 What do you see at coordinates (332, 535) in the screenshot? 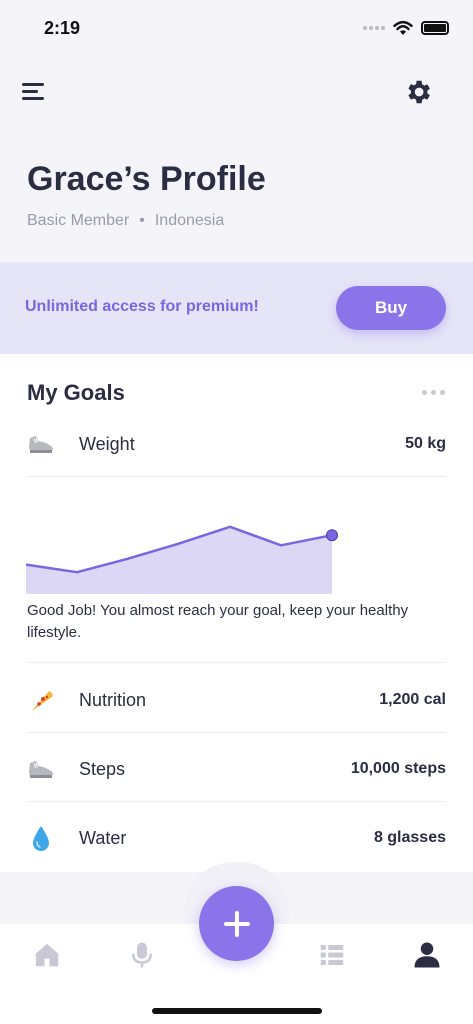
I see `chart-point-current` at bounding box center [332, 535].